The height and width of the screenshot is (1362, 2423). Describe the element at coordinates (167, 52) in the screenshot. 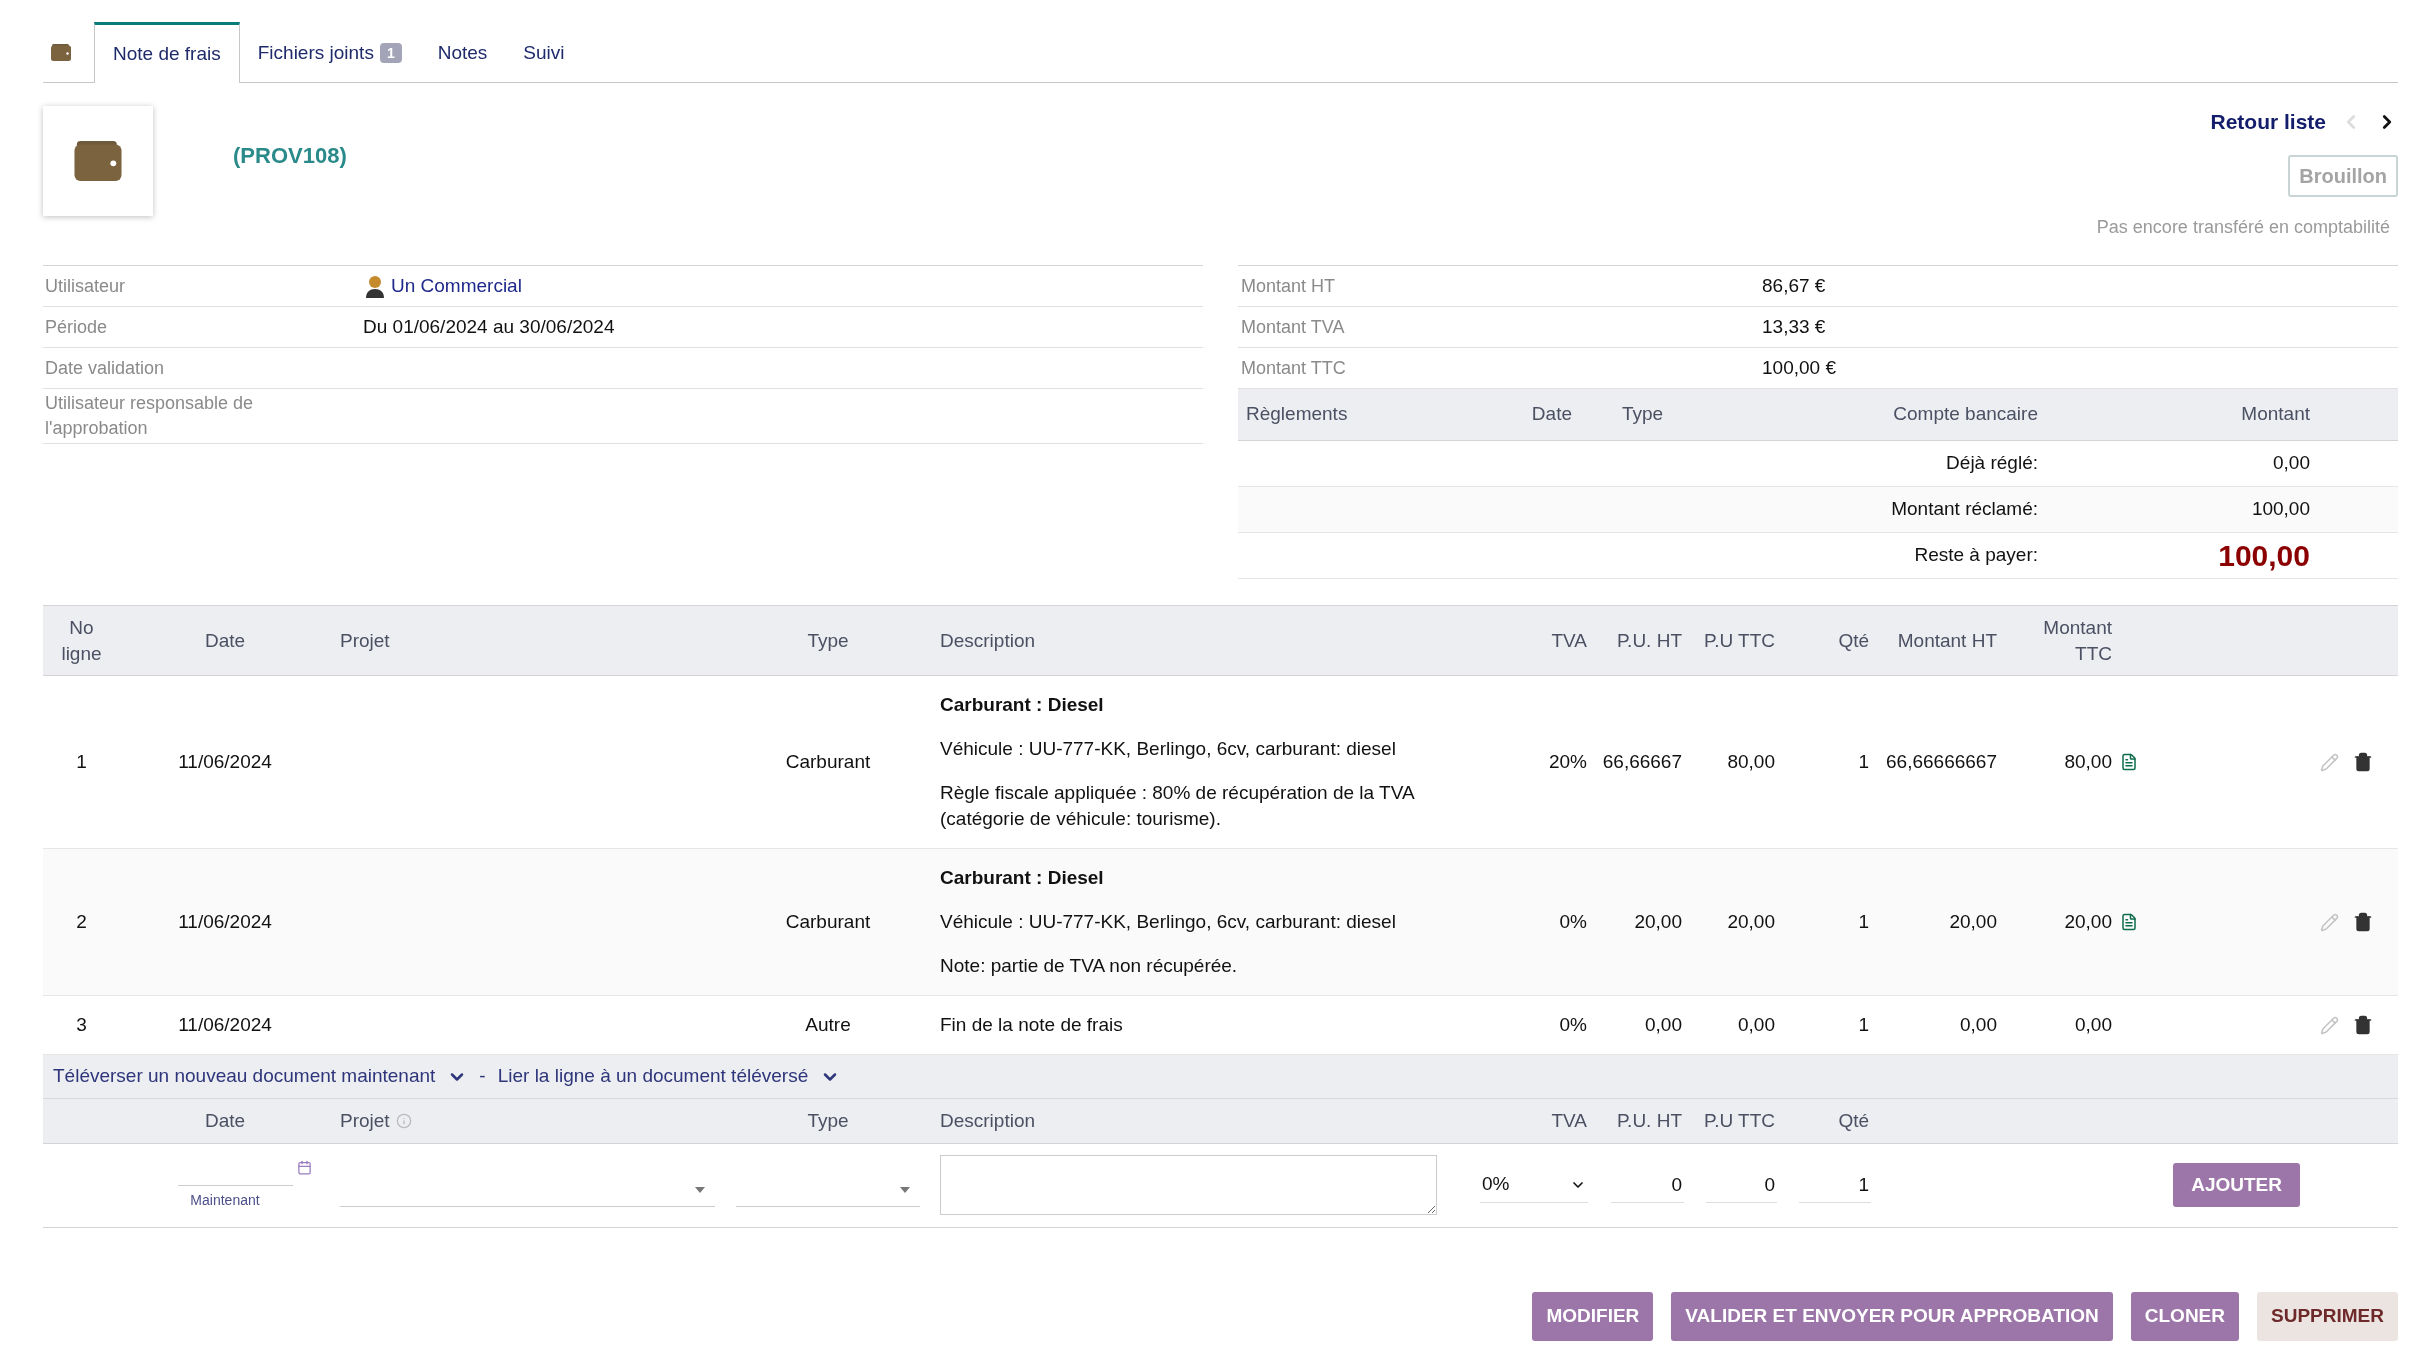

I see `tab: Note de frais` at that location.